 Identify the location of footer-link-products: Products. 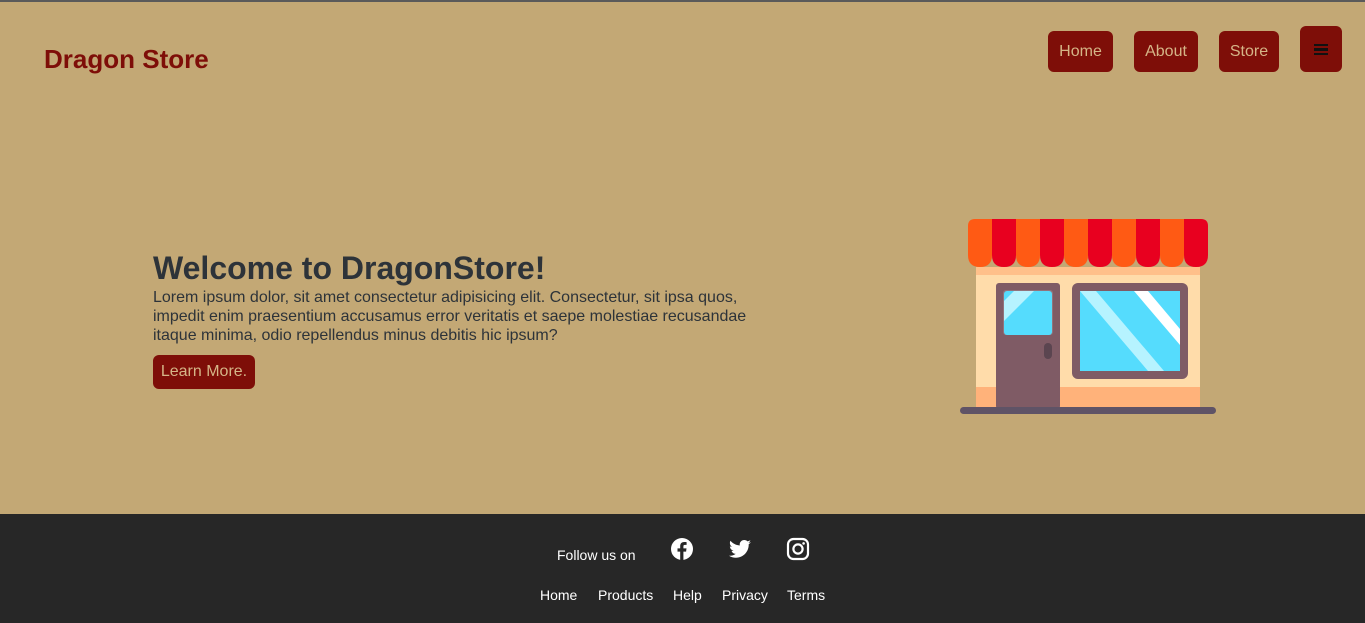
(625, 595).